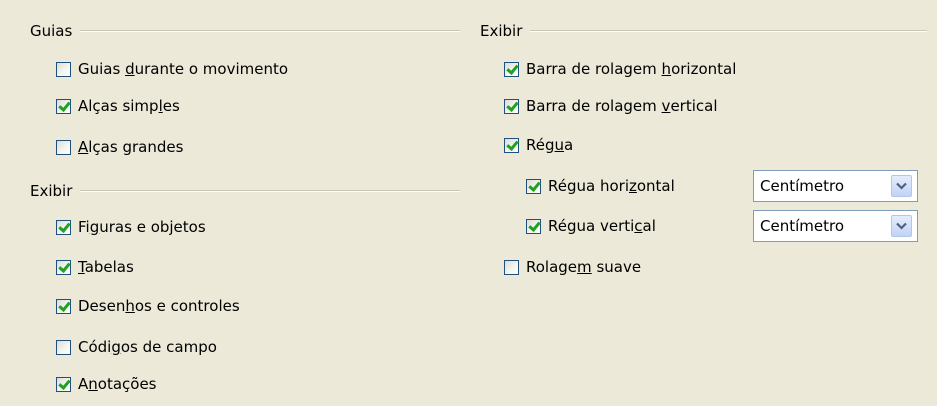  I want to click on checkbox-label: Régua vertical, so click(602, 226).